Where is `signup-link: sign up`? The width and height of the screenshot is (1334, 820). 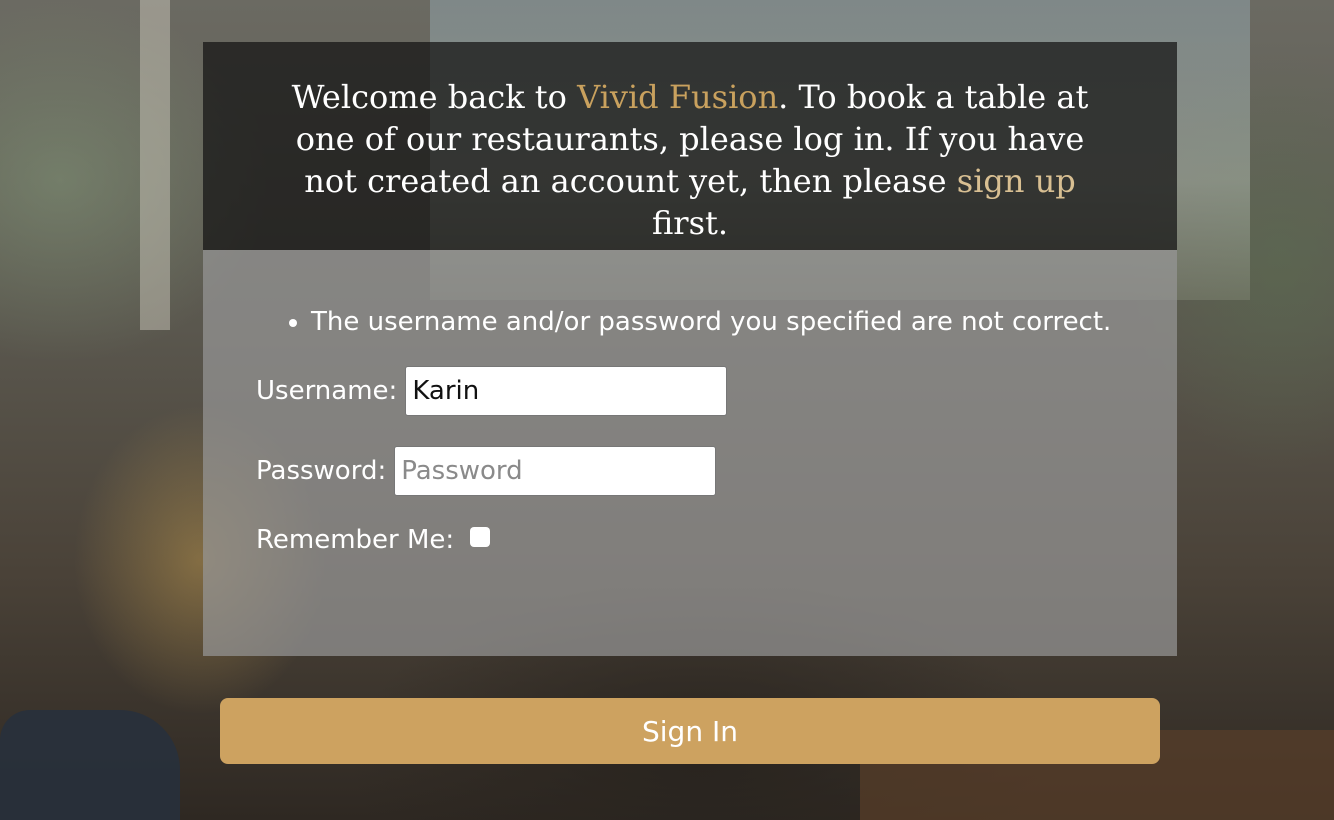 signup-link: sign up is located at coordinates (1016, 181).